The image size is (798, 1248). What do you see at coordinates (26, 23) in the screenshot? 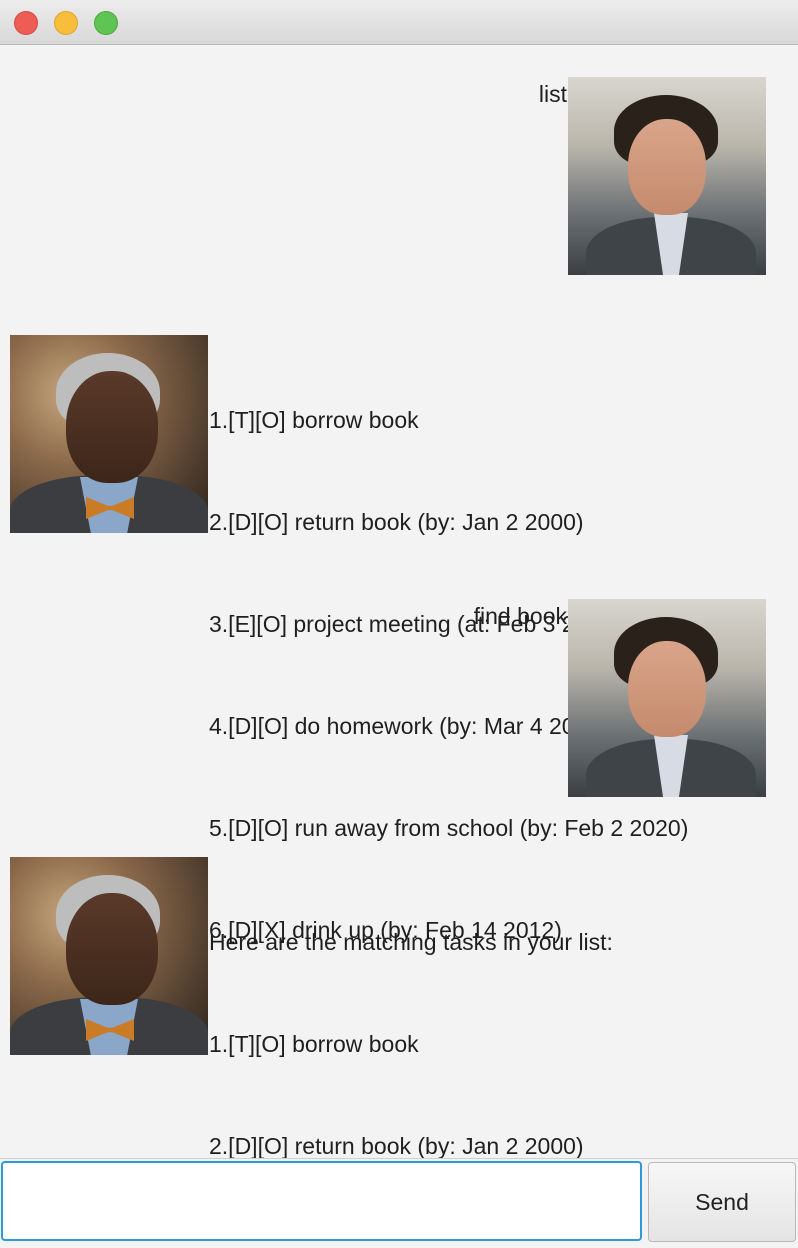
I see `close-window-button` at bounding box center [26, 23].